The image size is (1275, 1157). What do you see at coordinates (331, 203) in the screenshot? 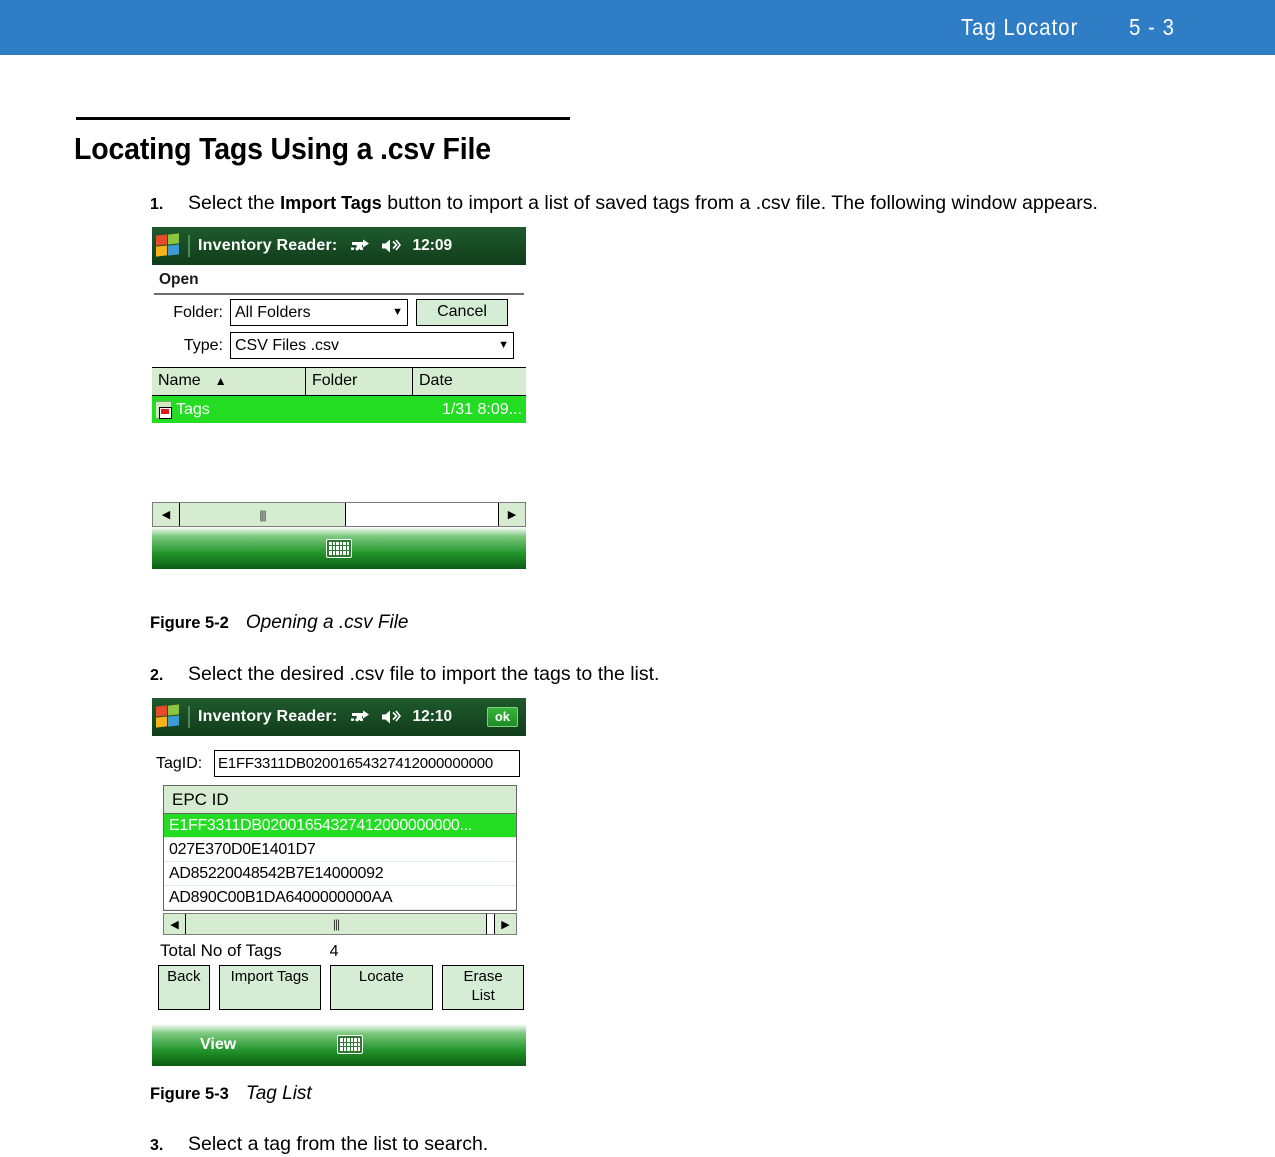
I see `step-text-bold: Import Tags` at bounding box center [331, 203].